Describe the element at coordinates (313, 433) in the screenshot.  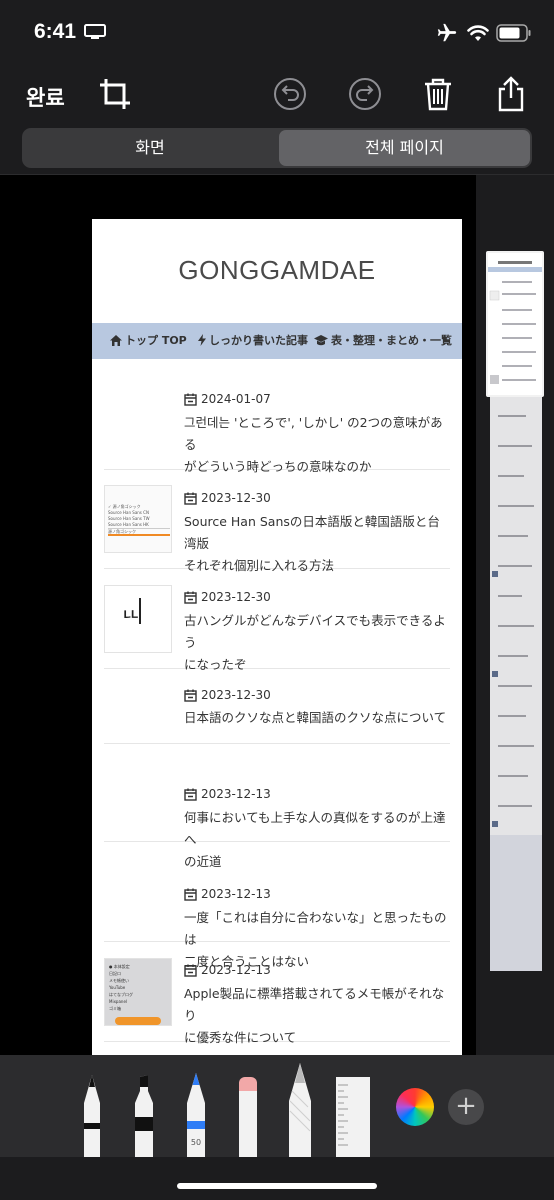
I see `post-title-line: 그런데는 'ところで', 'しかし' の2つの意味がある` at that location.